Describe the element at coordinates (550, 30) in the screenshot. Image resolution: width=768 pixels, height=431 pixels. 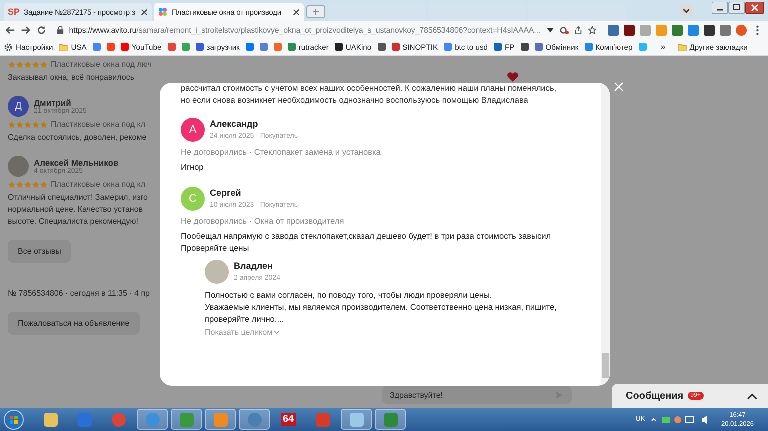
I see `caret-icon` at that location.